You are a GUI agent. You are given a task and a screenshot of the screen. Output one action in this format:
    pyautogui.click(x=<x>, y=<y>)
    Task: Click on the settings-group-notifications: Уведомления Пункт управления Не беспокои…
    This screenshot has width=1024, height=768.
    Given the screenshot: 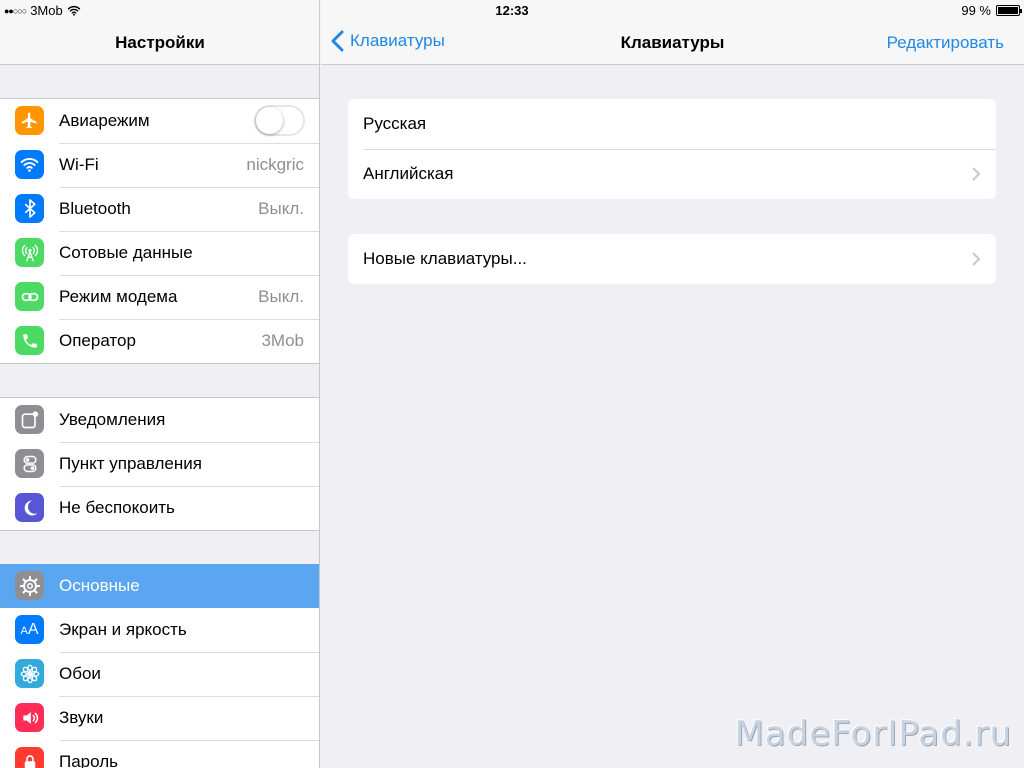 What is the action you would take?
    pyautogui.click(x=159, y=464)
    